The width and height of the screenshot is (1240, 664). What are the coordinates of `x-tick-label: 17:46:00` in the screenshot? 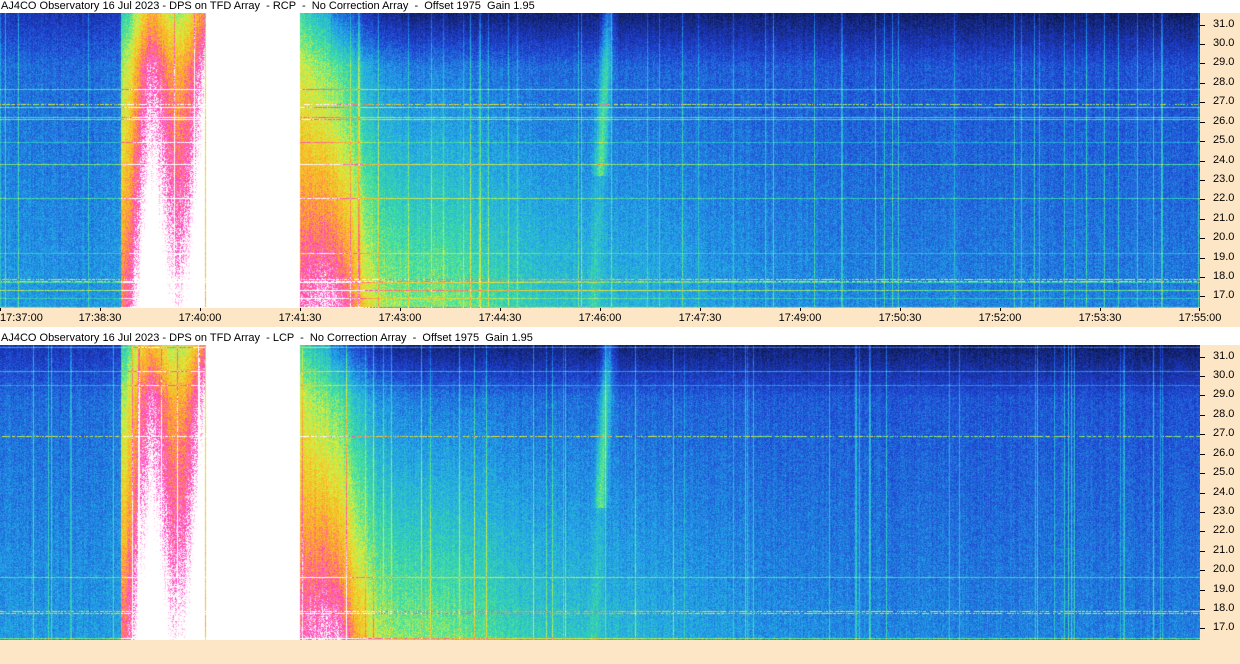 It's located at (600, 318).